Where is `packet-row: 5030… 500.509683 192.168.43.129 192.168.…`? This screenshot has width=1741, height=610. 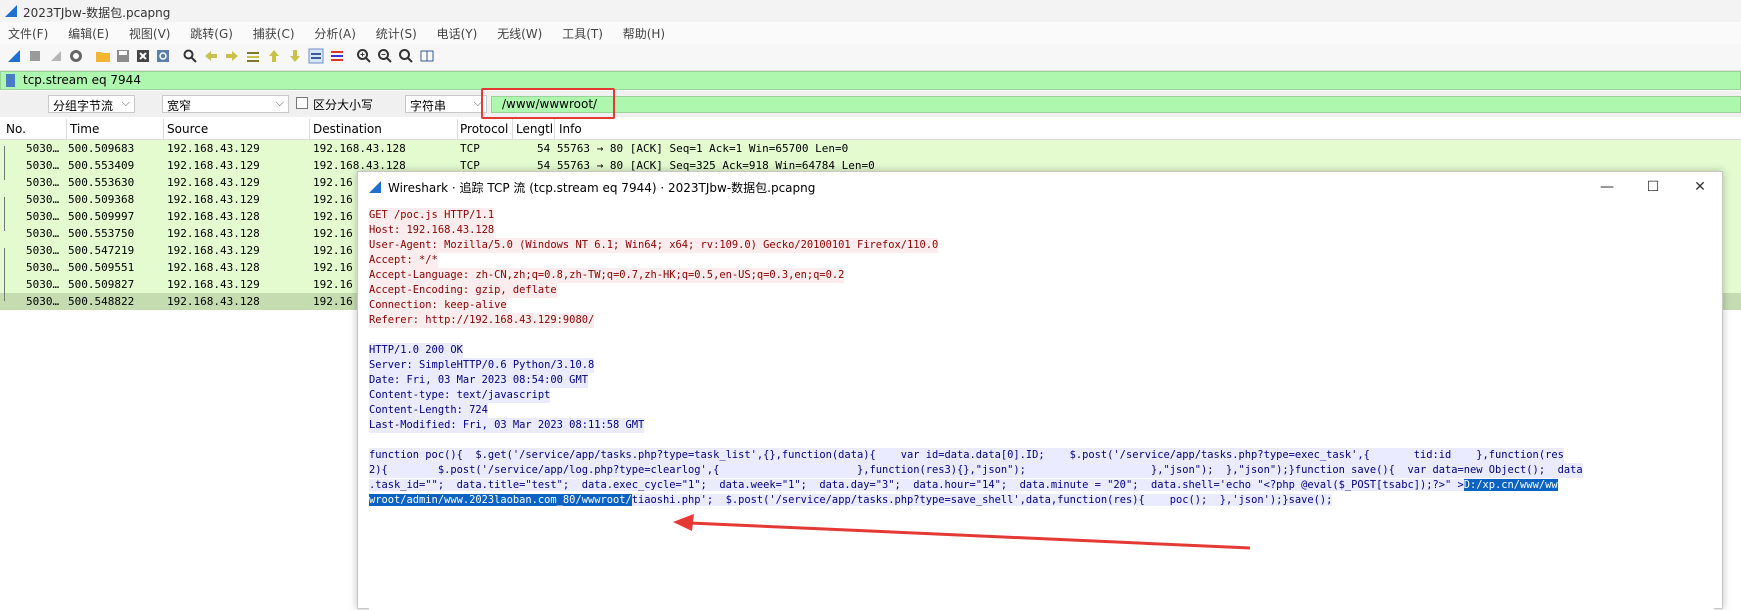 packet-row: 5030… 500.509683 192.168.43.129 192.168.… is located at coordinates (870, 148).